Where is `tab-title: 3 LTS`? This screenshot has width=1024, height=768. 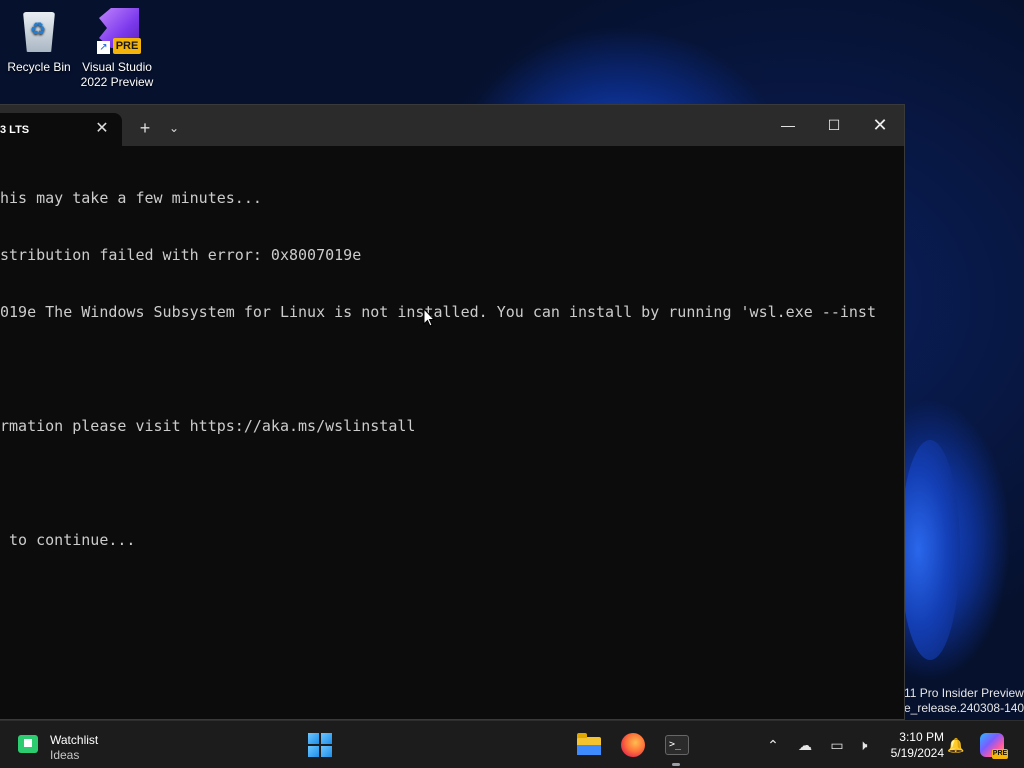 tab-title: 3 LTS is located at coordinates (15, 130).